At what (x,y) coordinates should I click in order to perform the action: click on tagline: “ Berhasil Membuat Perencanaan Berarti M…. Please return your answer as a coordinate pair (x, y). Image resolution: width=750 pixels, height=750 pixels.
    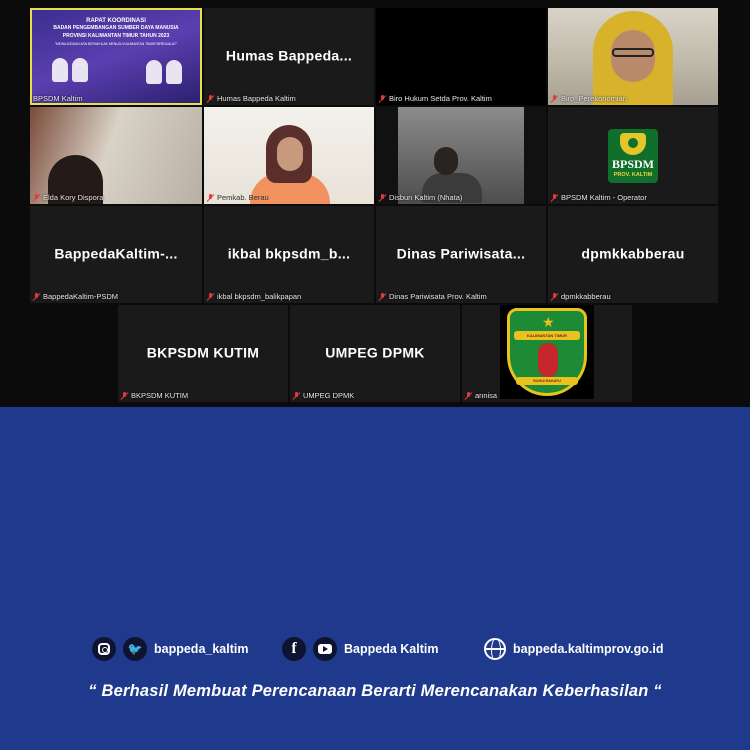
    Looking at the image, I should click on (375, 691).